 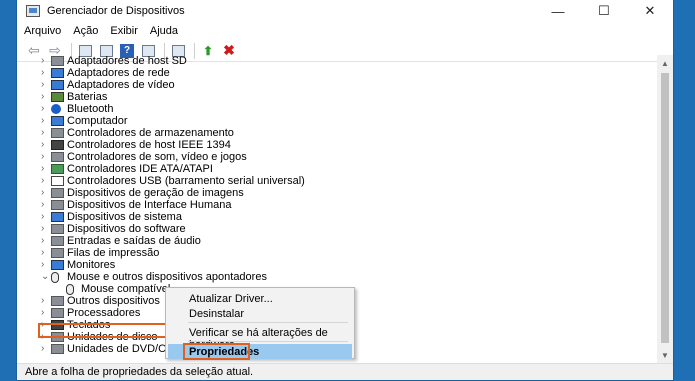 I want to click on computer-icon, so click(x=57, y=121).